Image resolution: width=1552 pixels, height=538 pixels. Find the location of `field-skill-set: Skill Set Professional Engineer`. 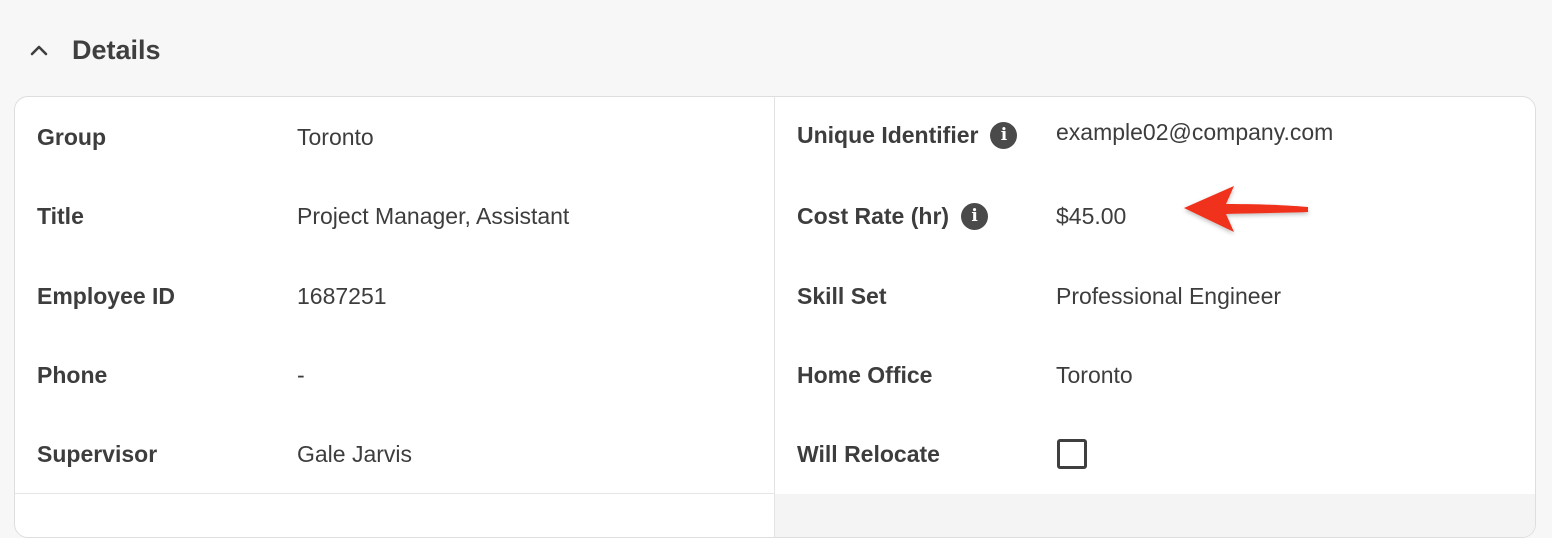

field-skill-set: Skill Set Professional Engineer is located at coordinates (1155, 296).